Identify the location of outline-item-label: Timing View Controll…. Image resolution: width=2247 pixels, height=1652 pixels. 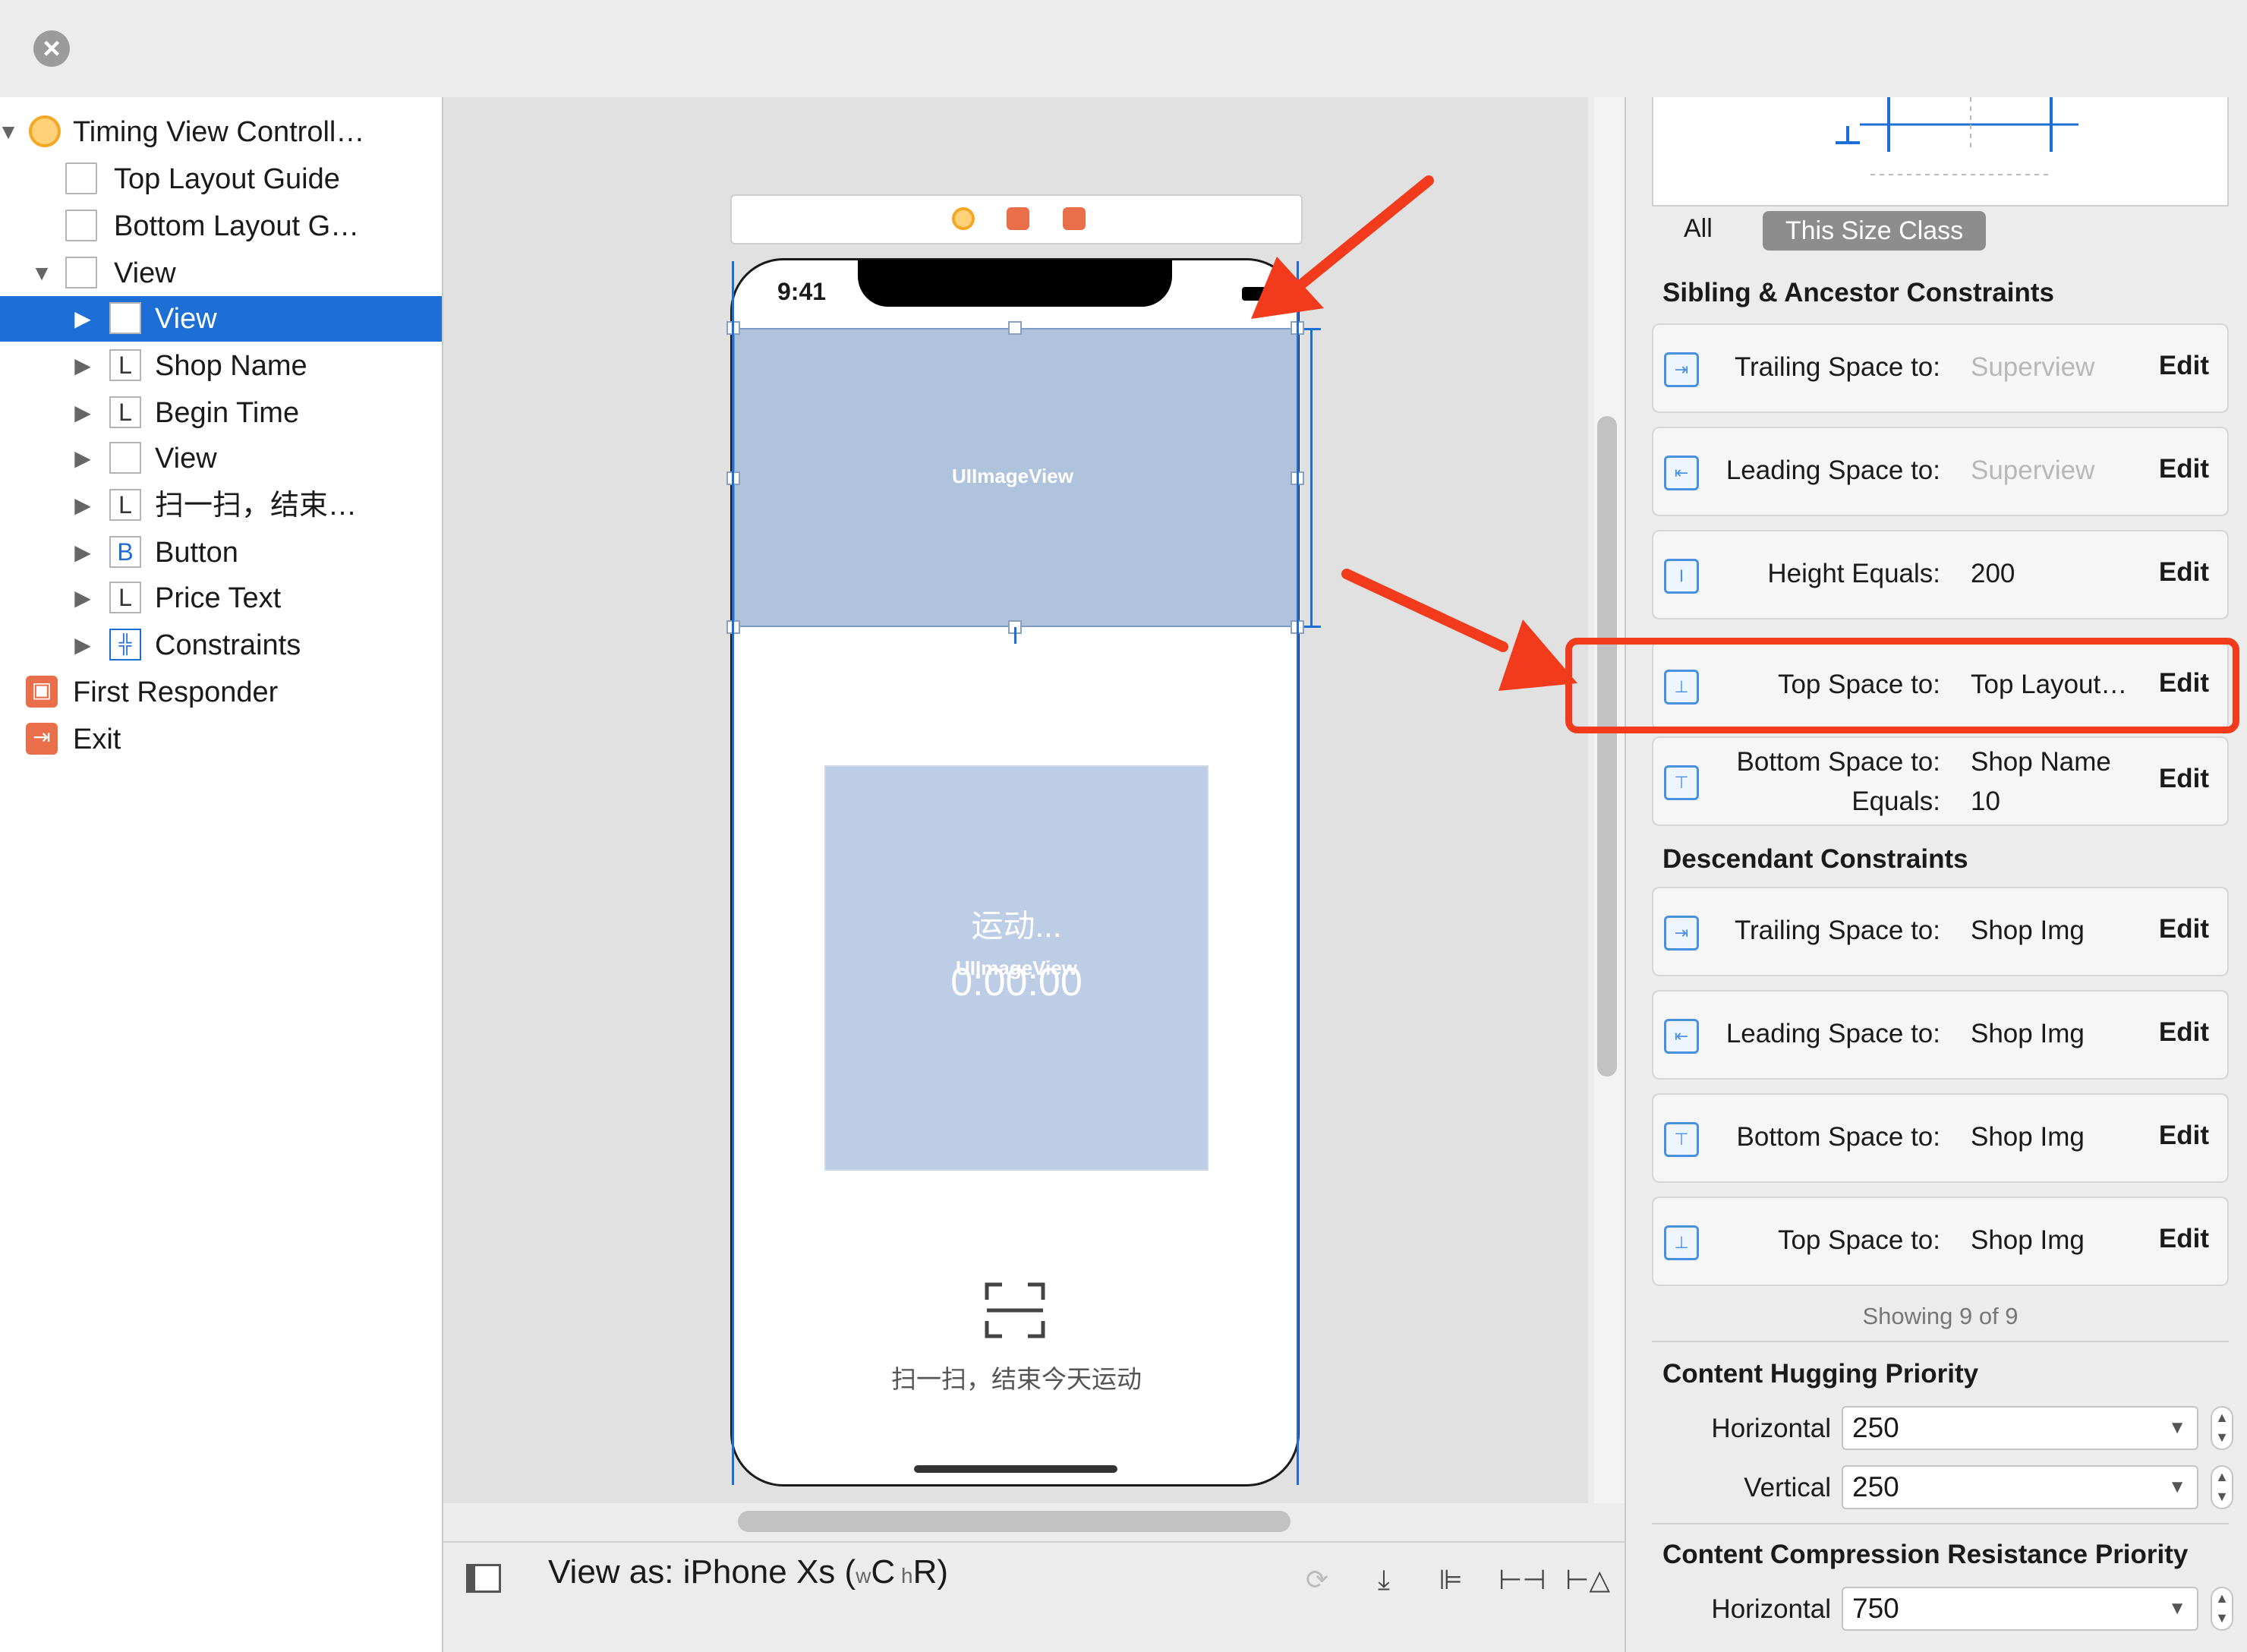
(219, 132).